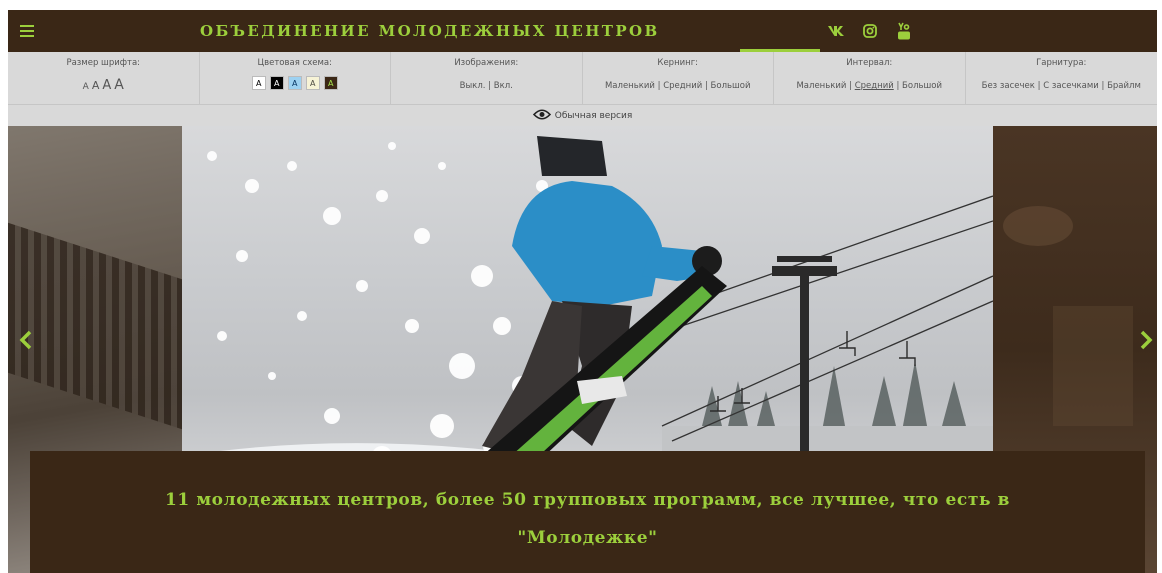 The height and width of the screenshot is (573, 1162). What do you see at coordinates (836, 31) in the screenshot?
I see `vk-icon` at bounding box center [836, 31].